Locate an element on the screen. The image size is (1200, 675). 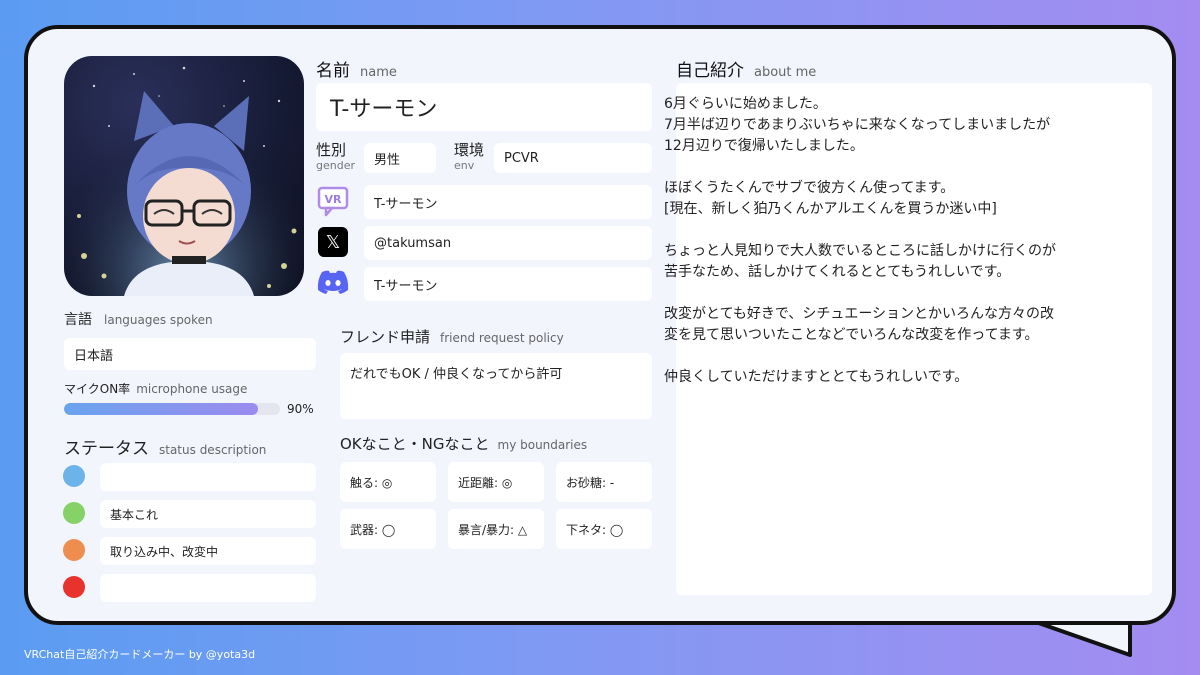
friend-request-label-en: friend request policy is located at coordinates (502, 338).